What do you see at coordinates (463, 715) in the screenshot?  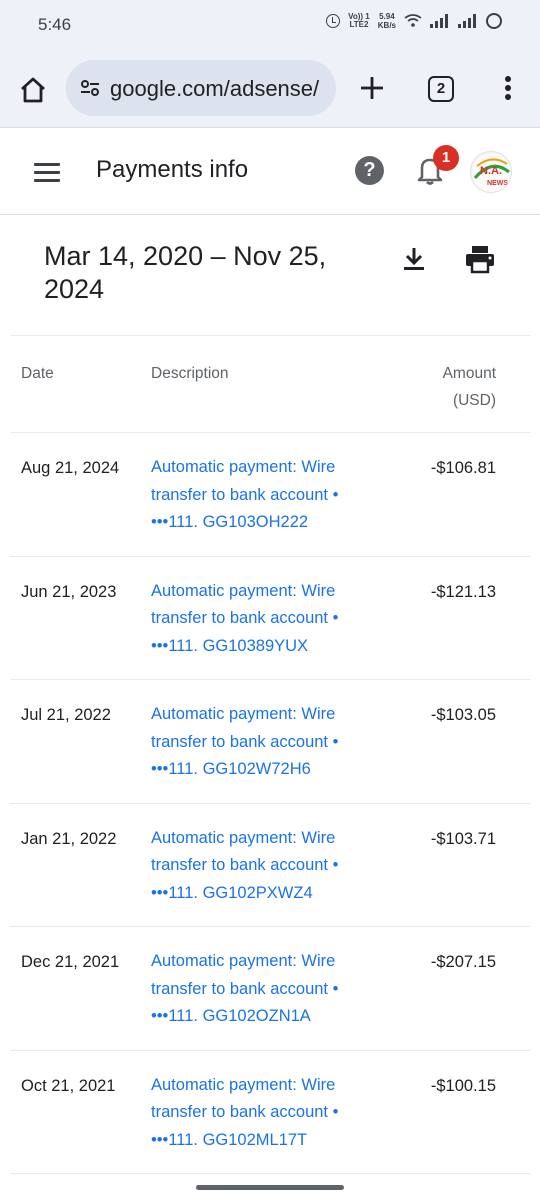 I see `row-amount: -$103.05` at bounding box center [463, 715].